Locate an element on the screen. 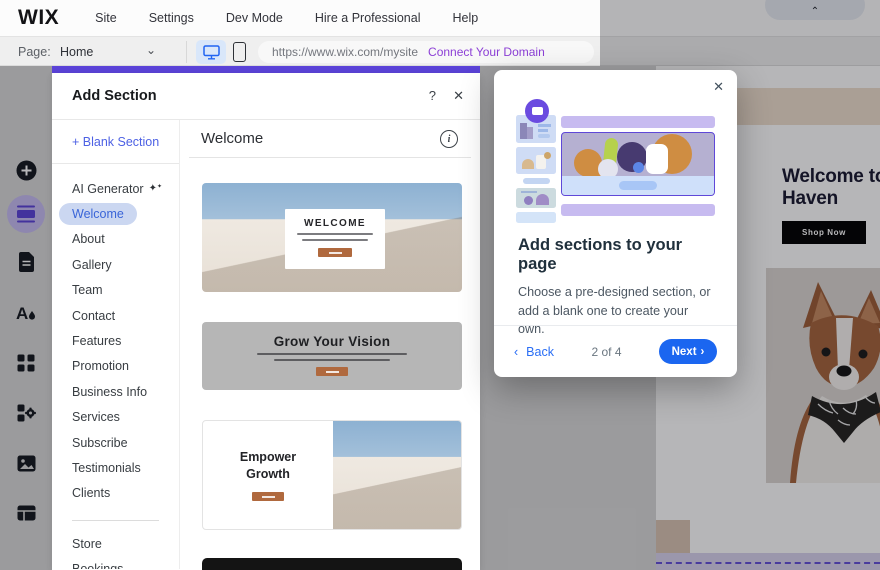 This screenshot has width=880, height=570. category-store: Store is located at coordinates (115, 543).